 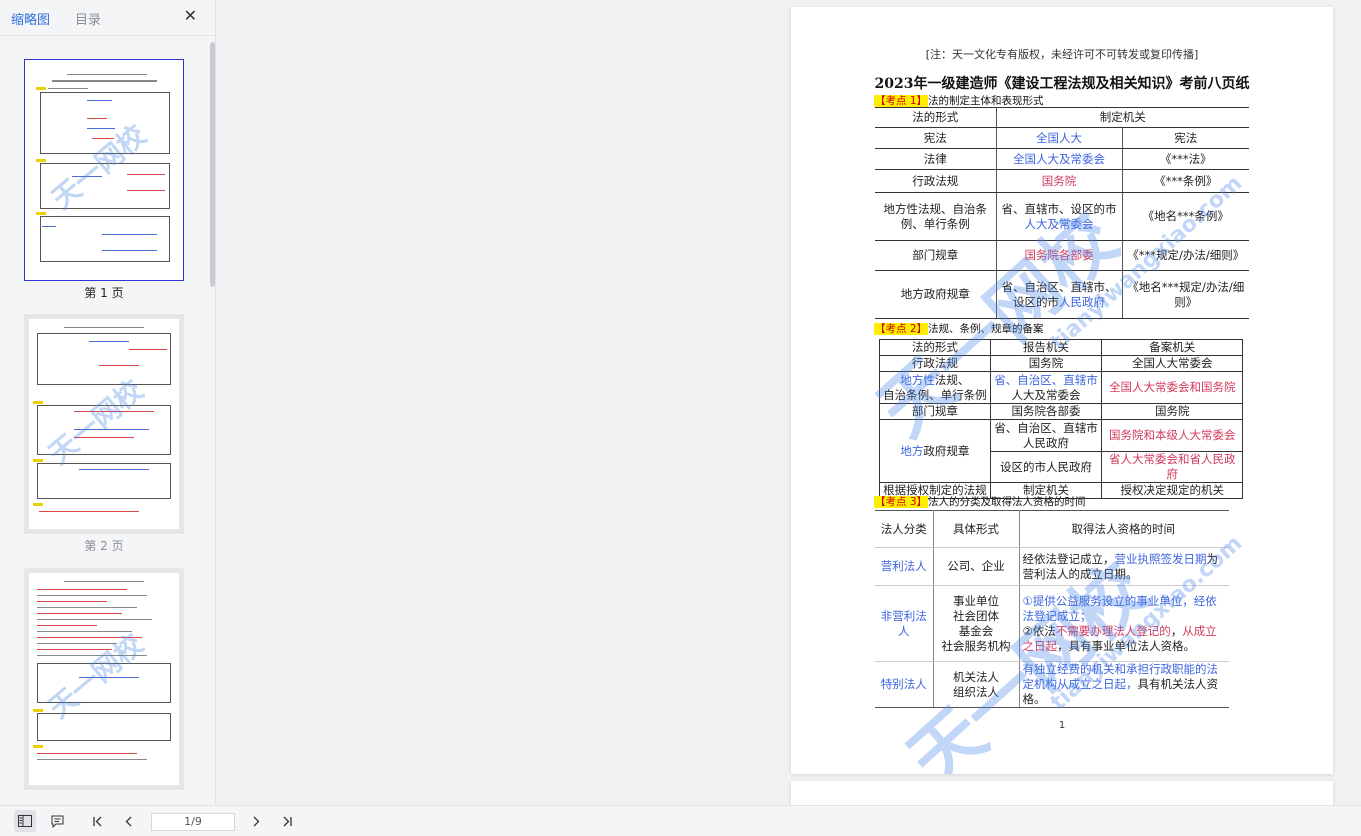 I want to click on last-page-icon, so click(x=287, y=821).